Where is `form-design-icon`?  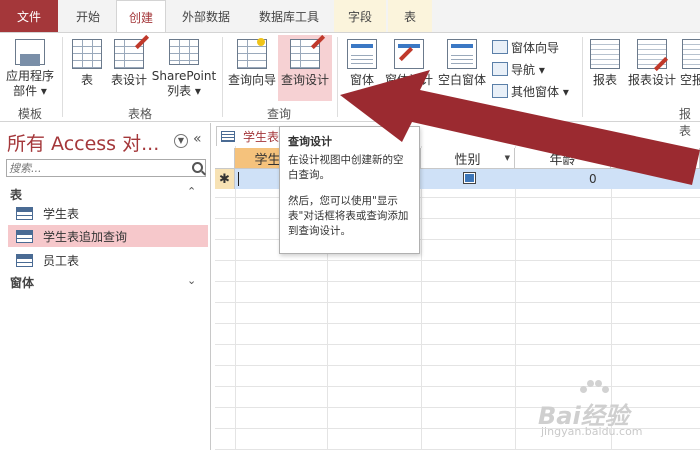
form-design-icon is located at coordinates (409, 54).